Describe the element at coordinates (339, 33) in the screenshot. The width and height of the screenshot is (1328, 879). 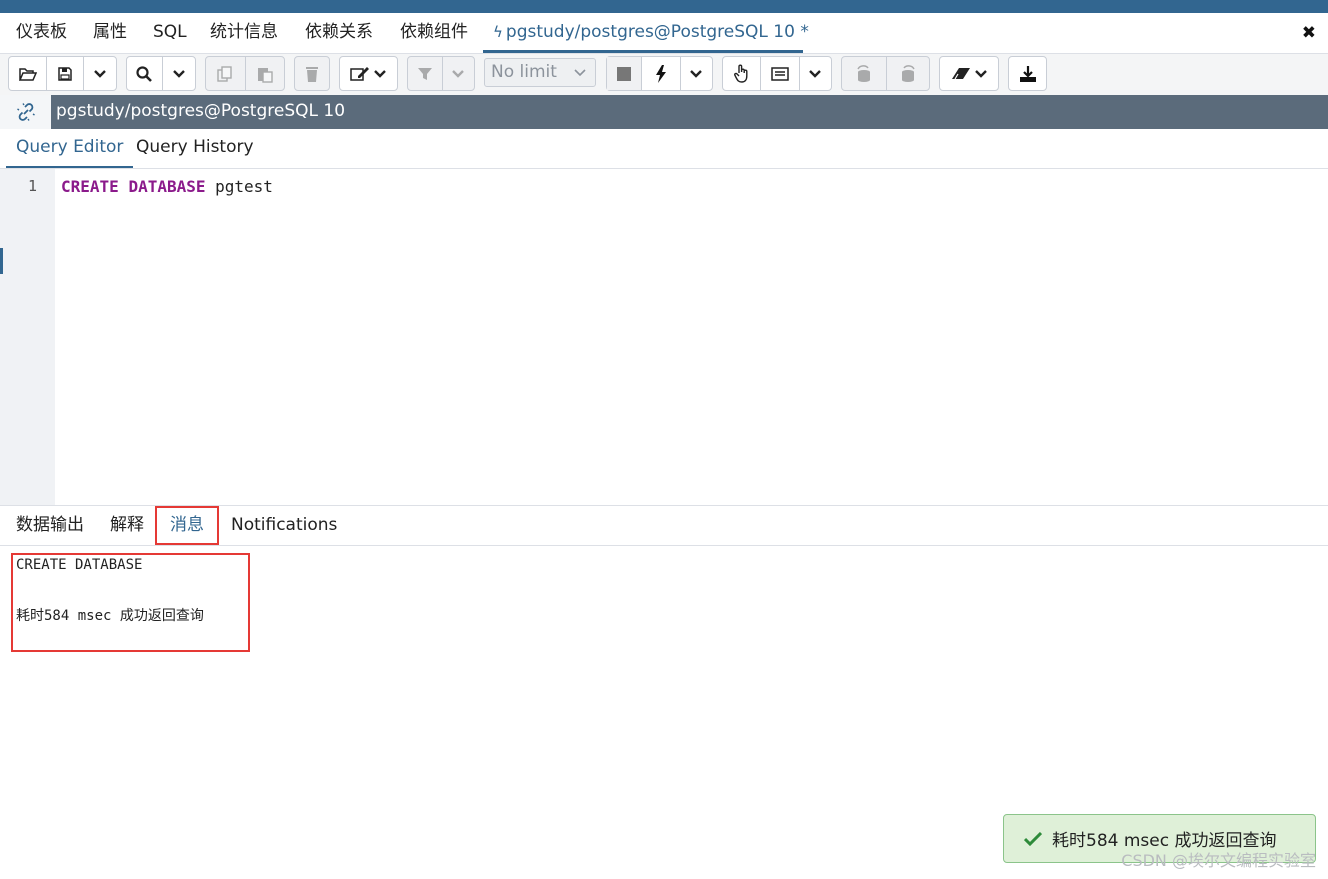
I see `tab-dependencies: 依赖关系` at that location.